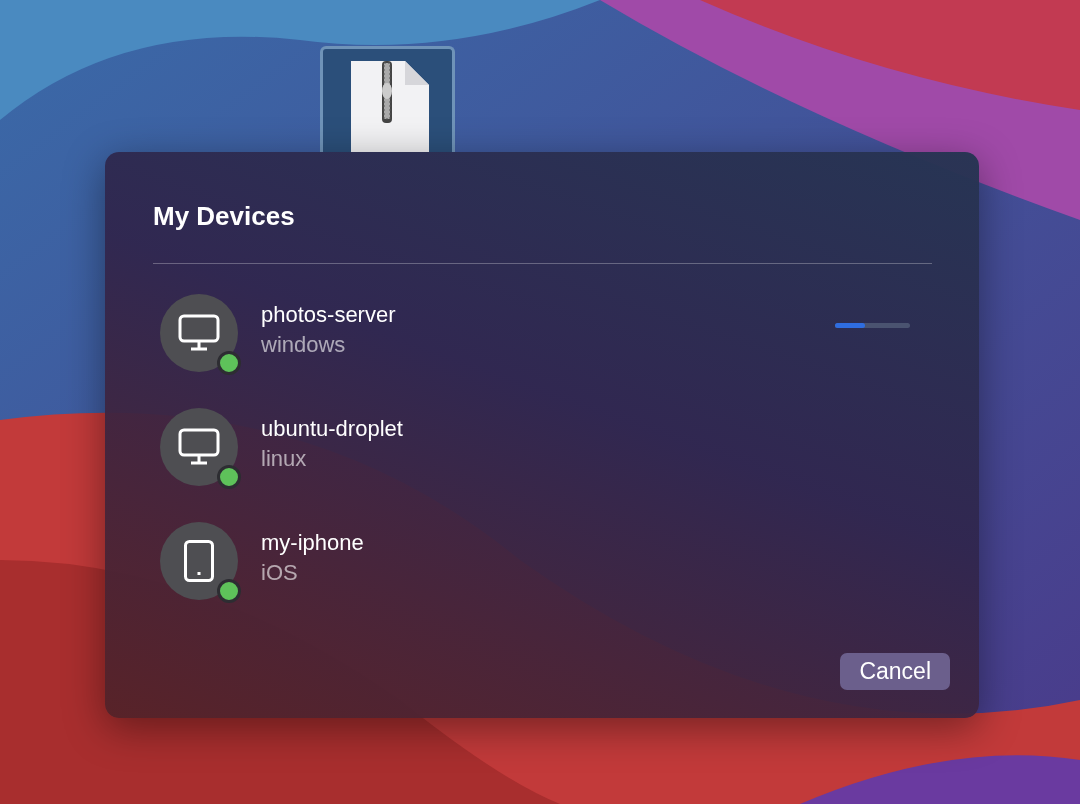 This screenshot has height=804, width=1080. What do you see at coordinates (332, 429) in the screenshot?
I see `device-name: ubuntu-droplet` at bounding box center [332, 429].